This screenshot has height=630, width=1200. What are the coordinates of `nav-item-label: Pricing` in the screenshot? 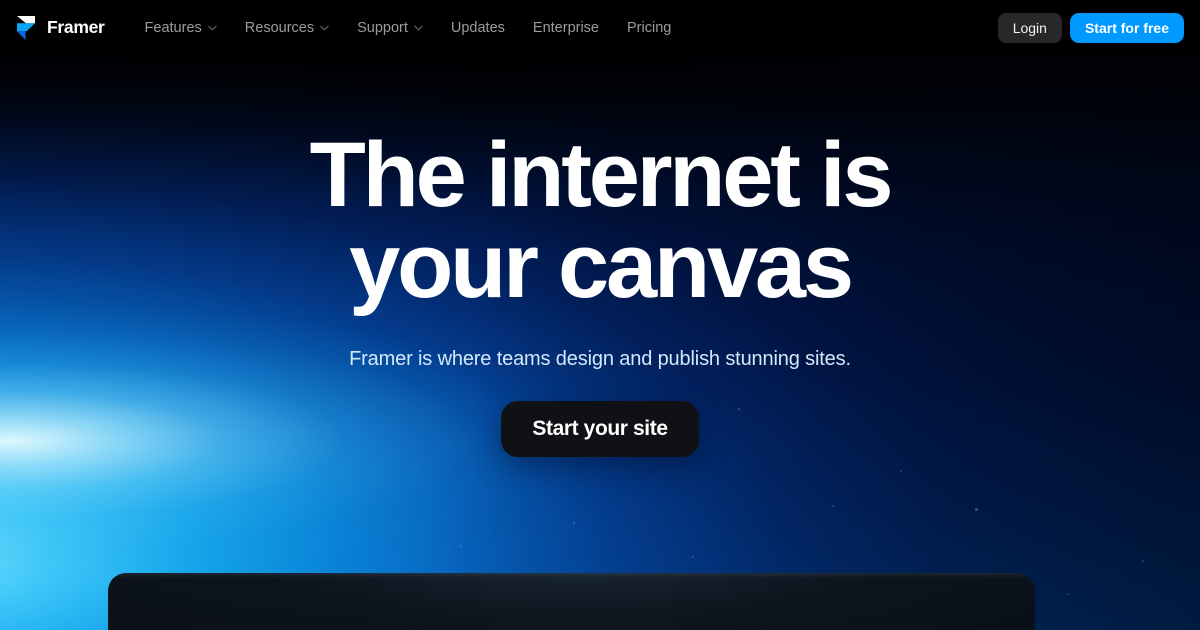 It's located at (649, 27).